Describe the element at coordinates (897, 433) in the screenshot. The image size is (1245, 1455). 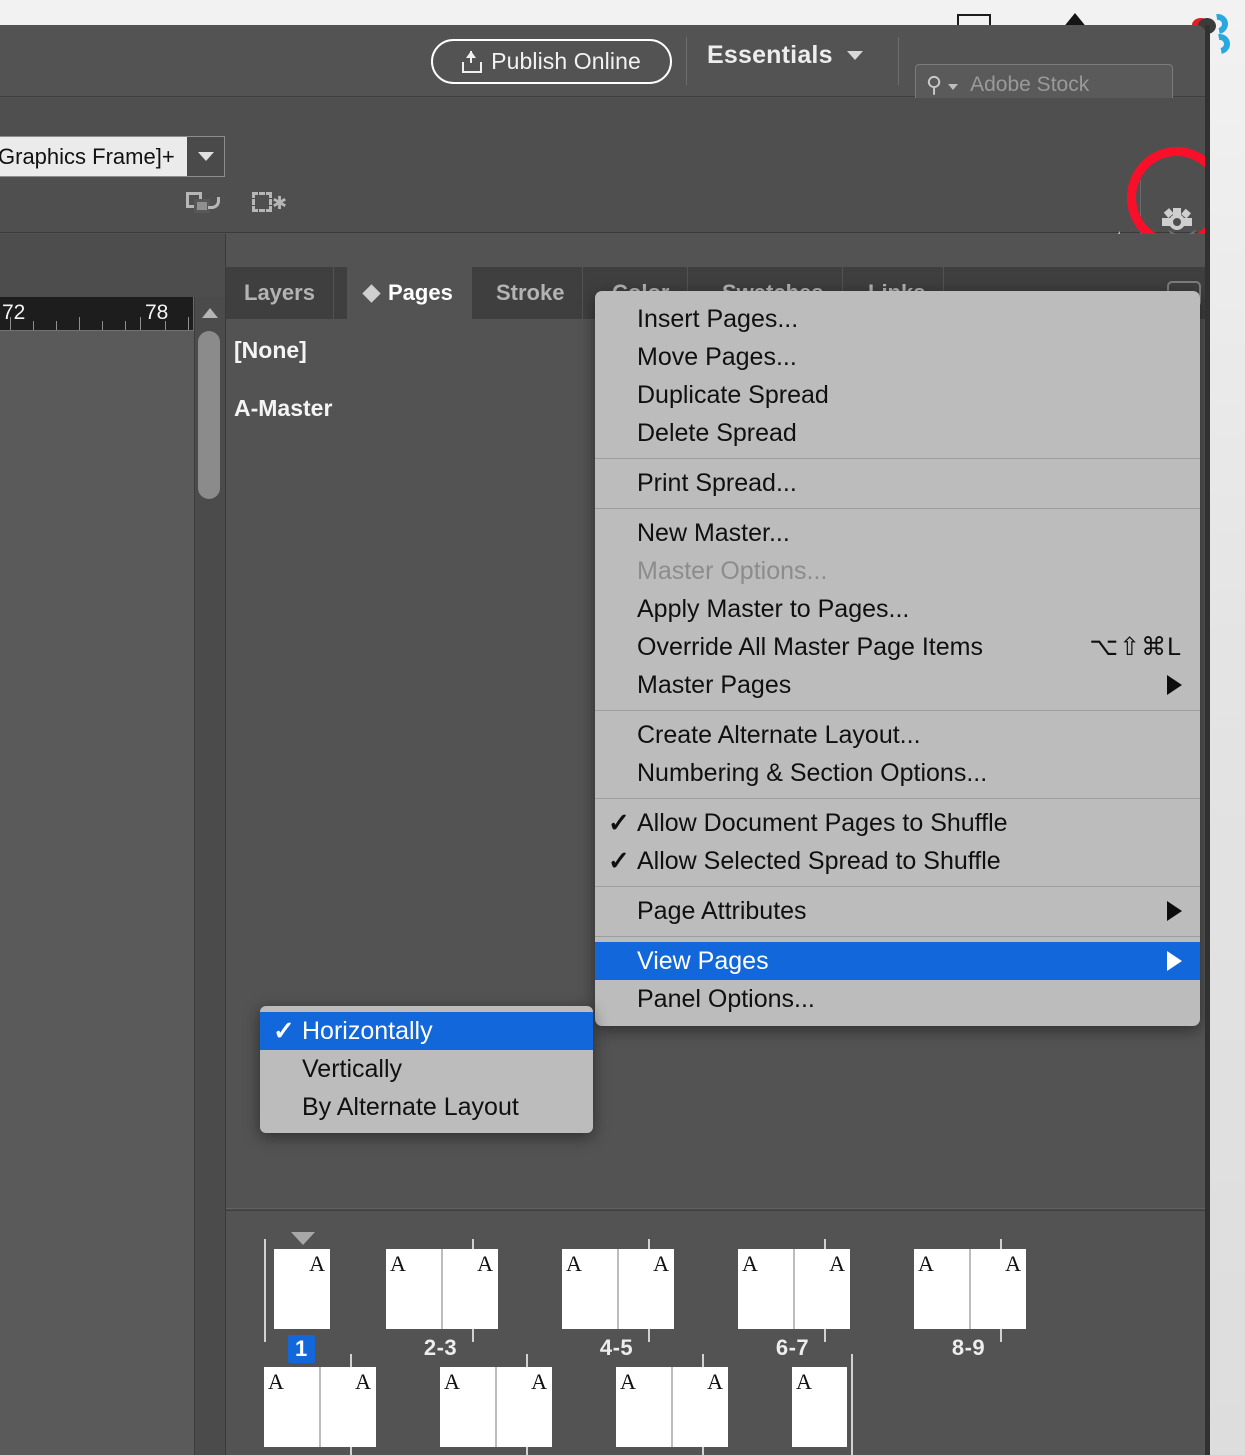
I see `menu-item-delete-spread: Delete Spread` at that location.